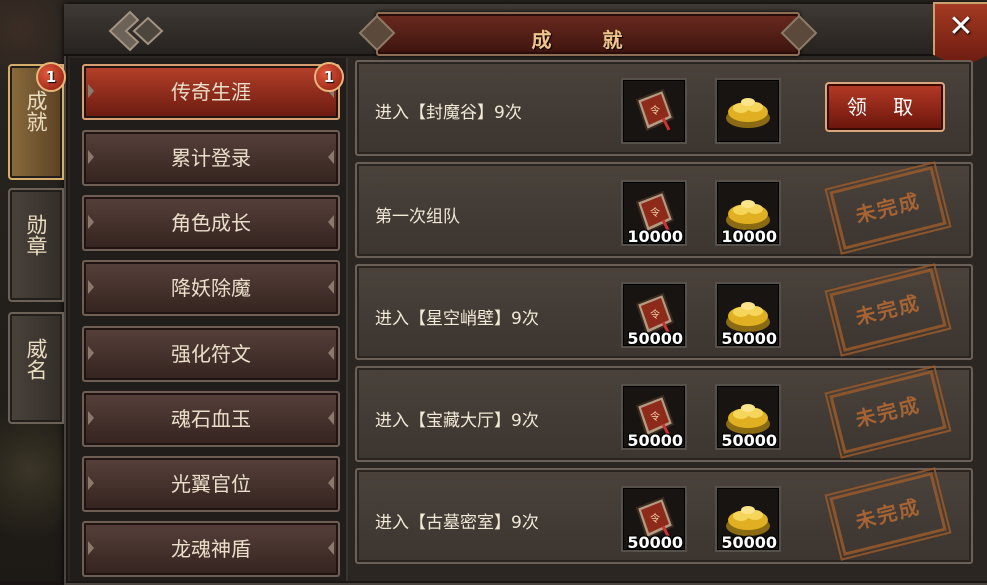 This screenshot has width=987, height=585. I want to click on achievement-row: 进入【星空峭壁】9次 令 50000 50000 未完成, so click(664, 311).